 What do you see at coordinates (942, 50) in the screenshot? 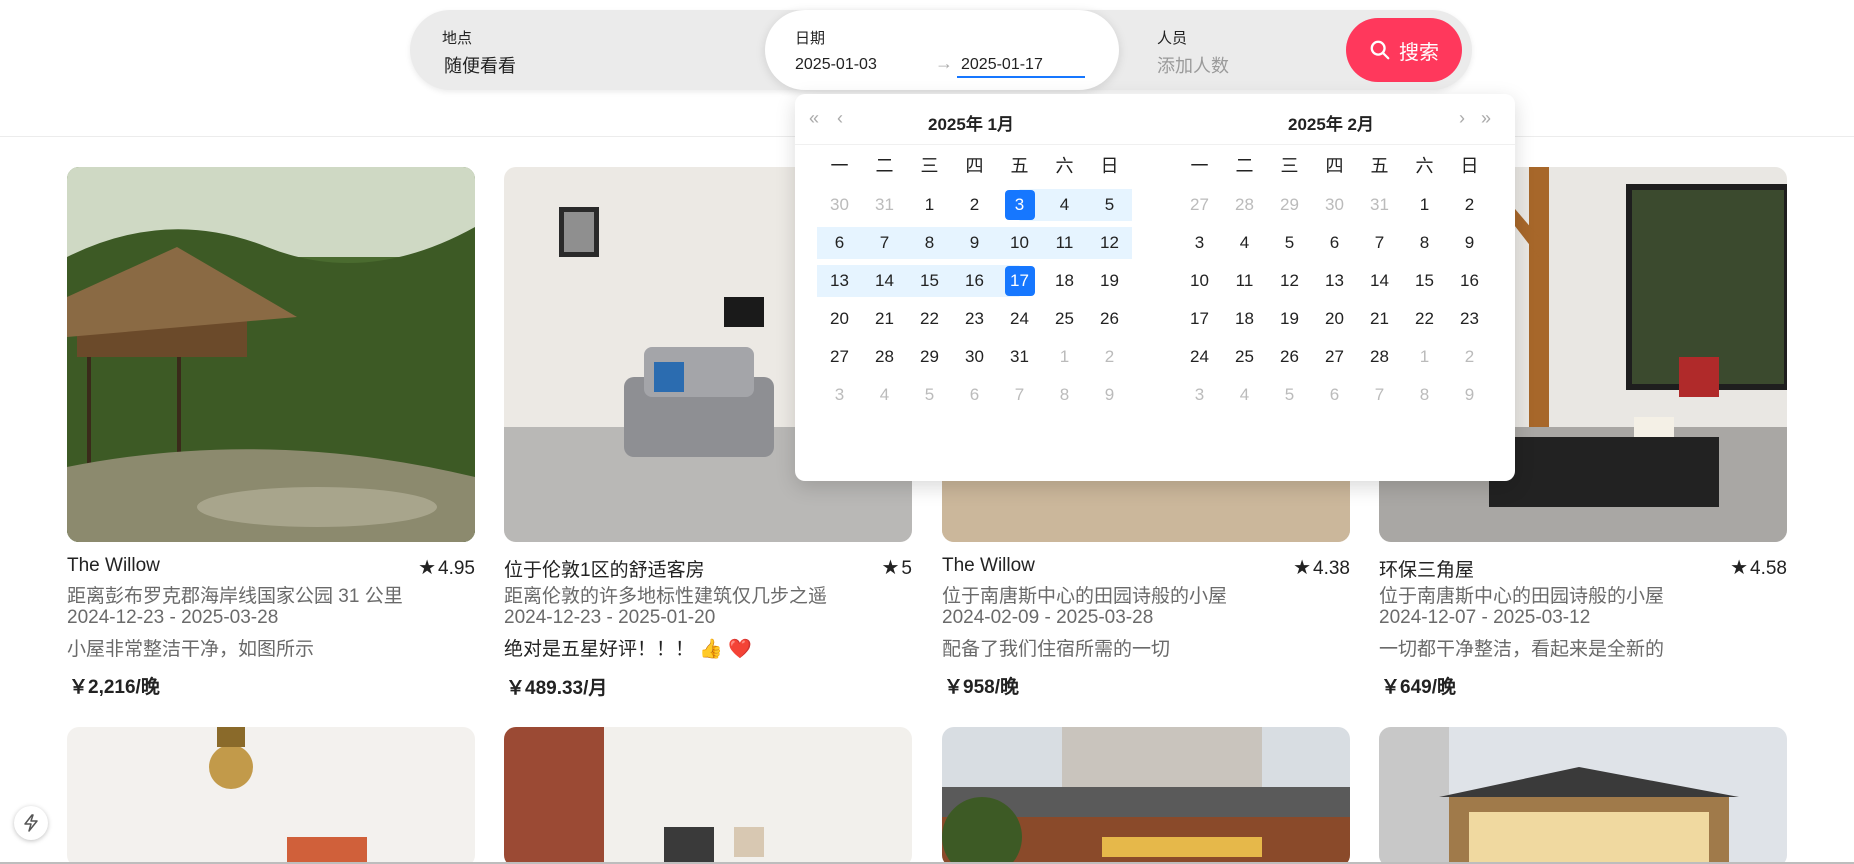
I see `date-segment: 日期 2025-01-03 → 2025-01-17` at bounding box center [942, 50].